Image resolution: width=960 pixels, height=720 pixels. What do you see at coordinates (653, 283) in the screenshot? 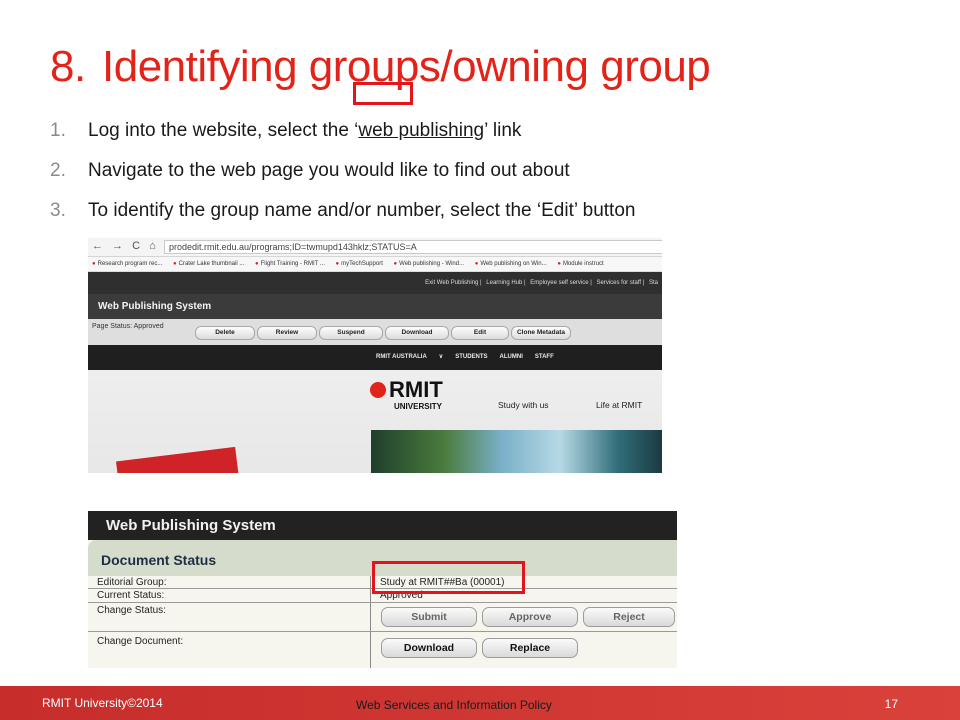
I see `staff-link: Sta` at bounding box center [653, 283].